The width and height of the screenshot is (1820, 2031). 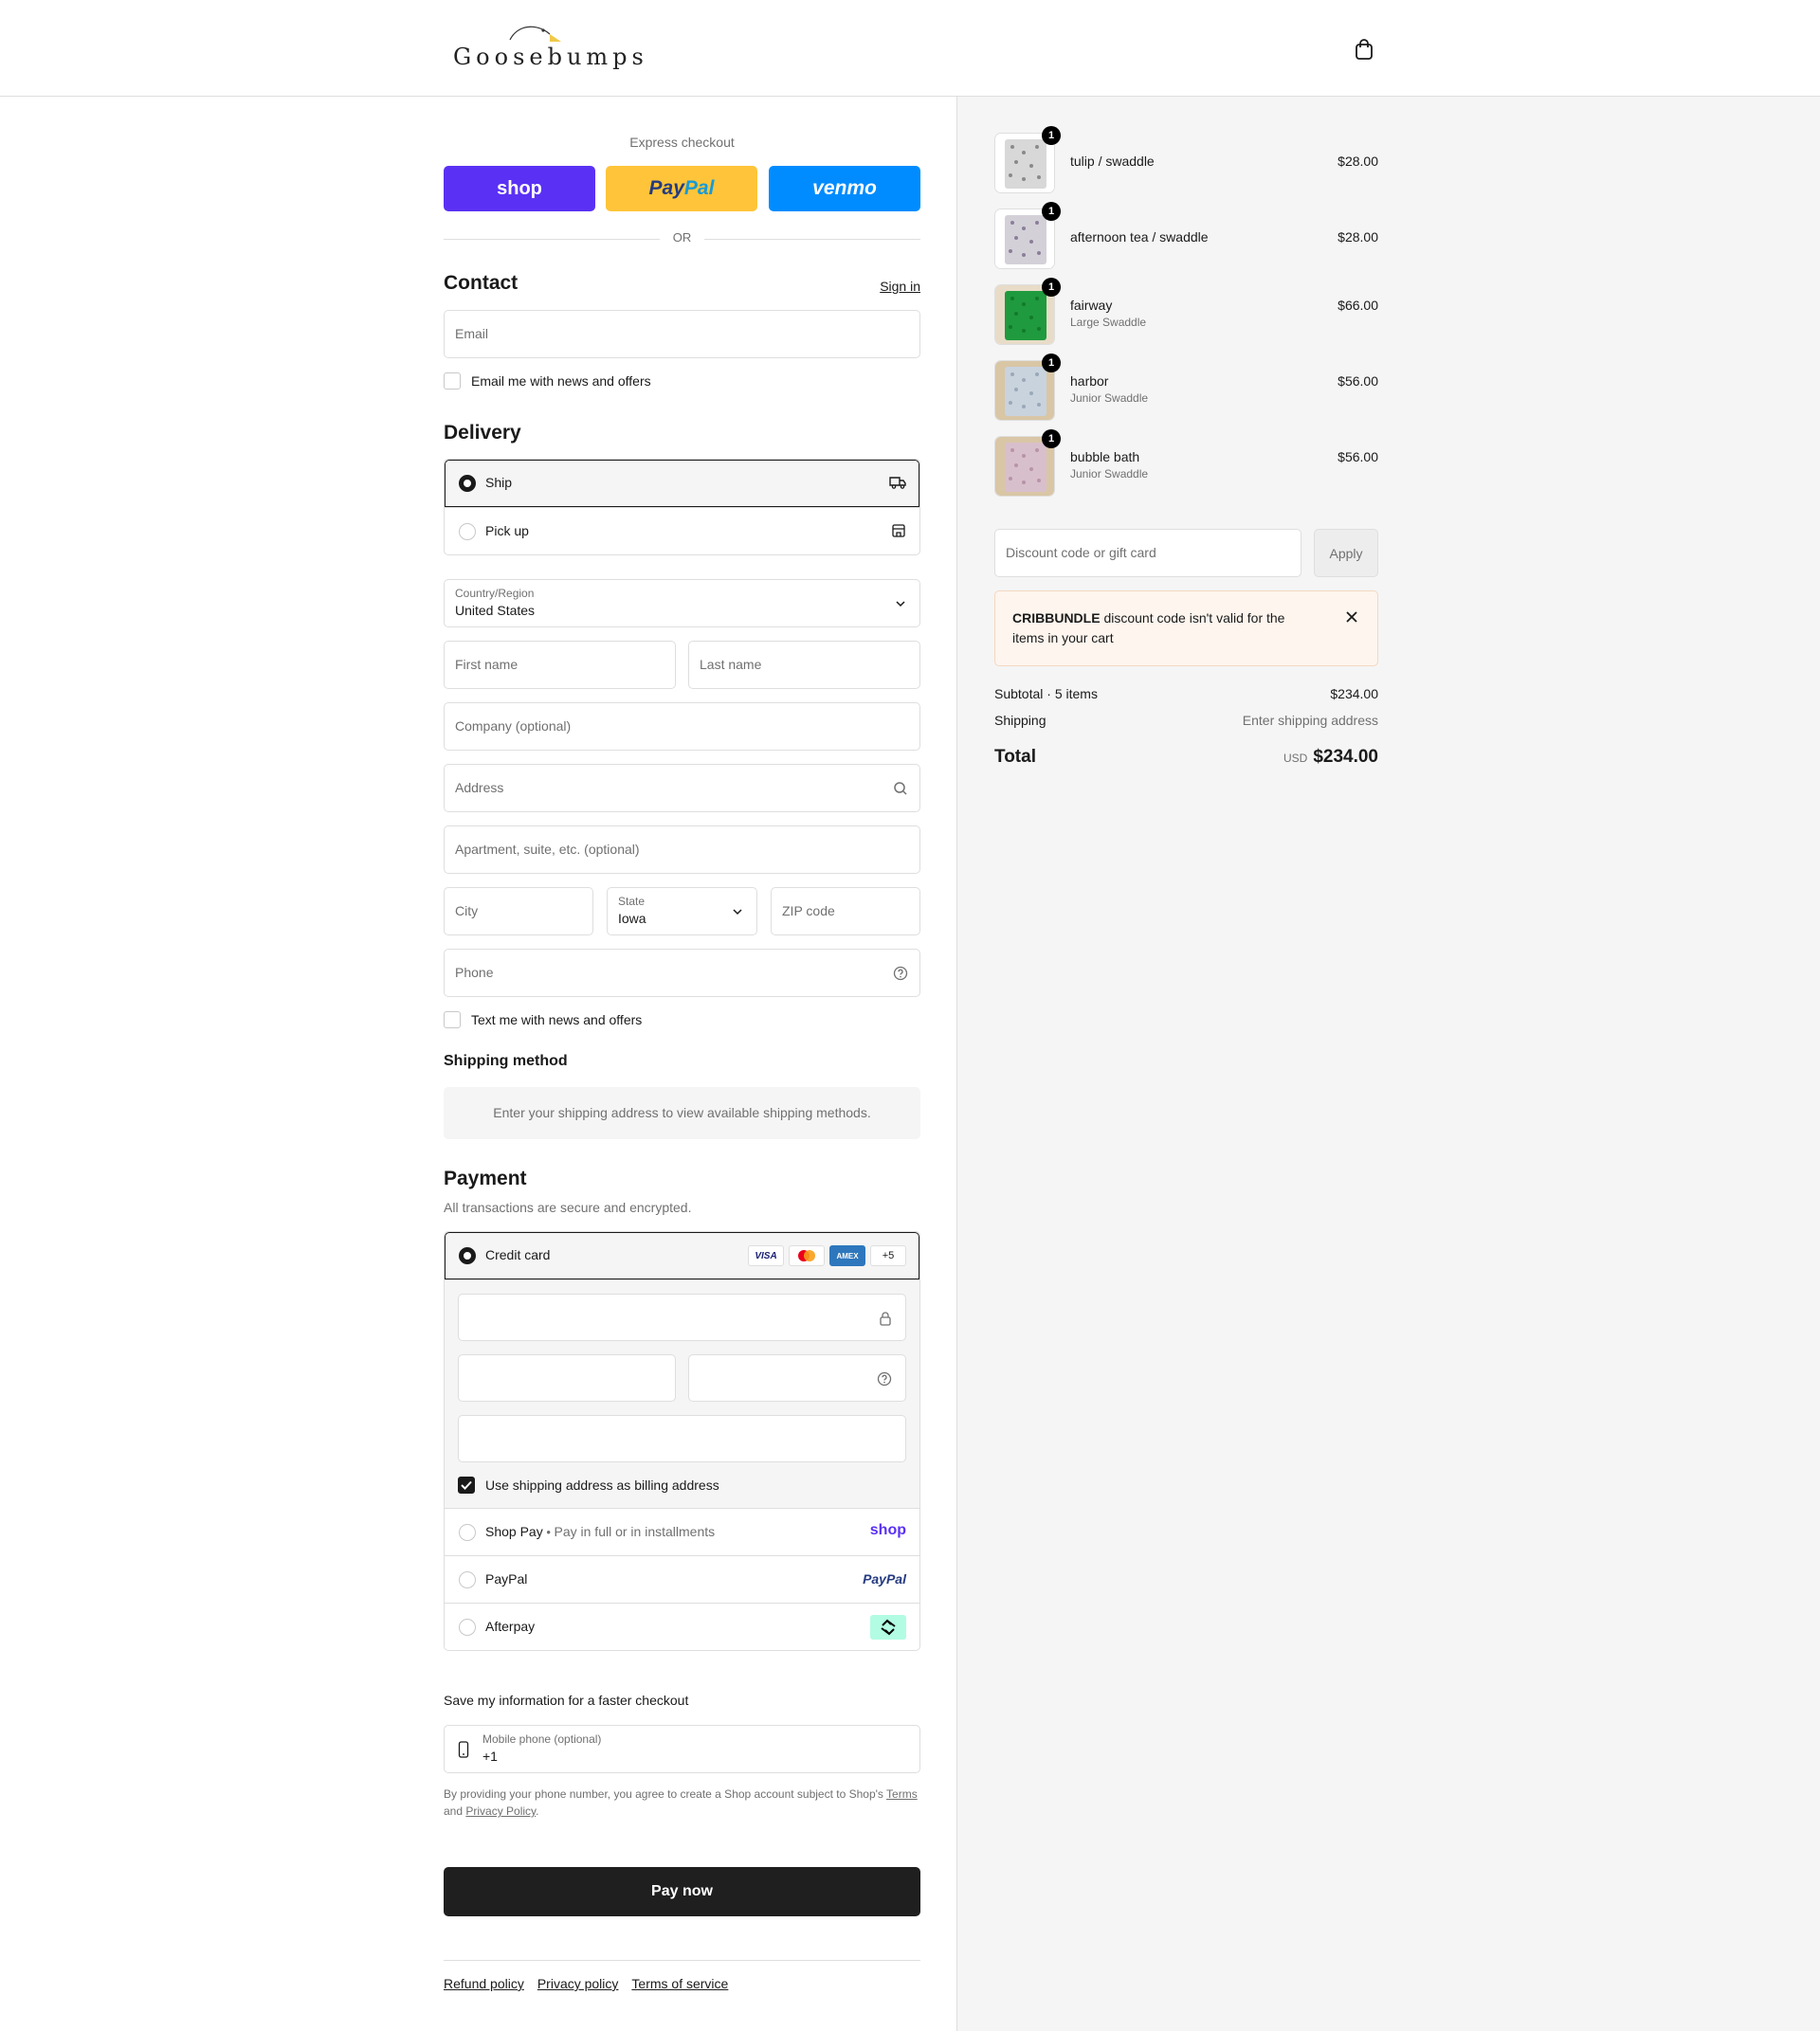 What do you see at coordinates (507, 530) in the screenshot?
I see `pickup-label: Pick up` at bounding box center [507, 530].